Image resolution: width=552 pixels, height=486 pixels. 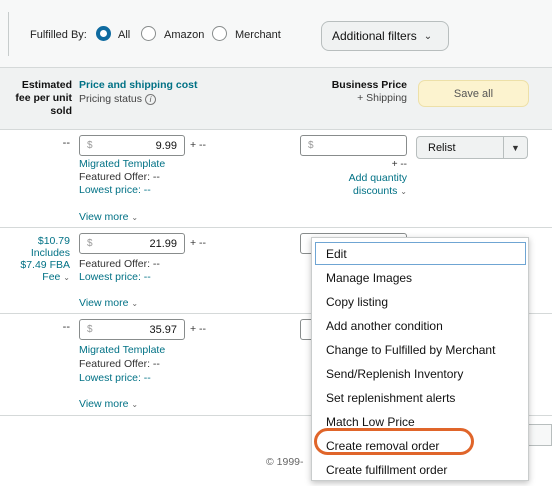 I want to click on qty-line: discounts, so click(x=375, y=191).